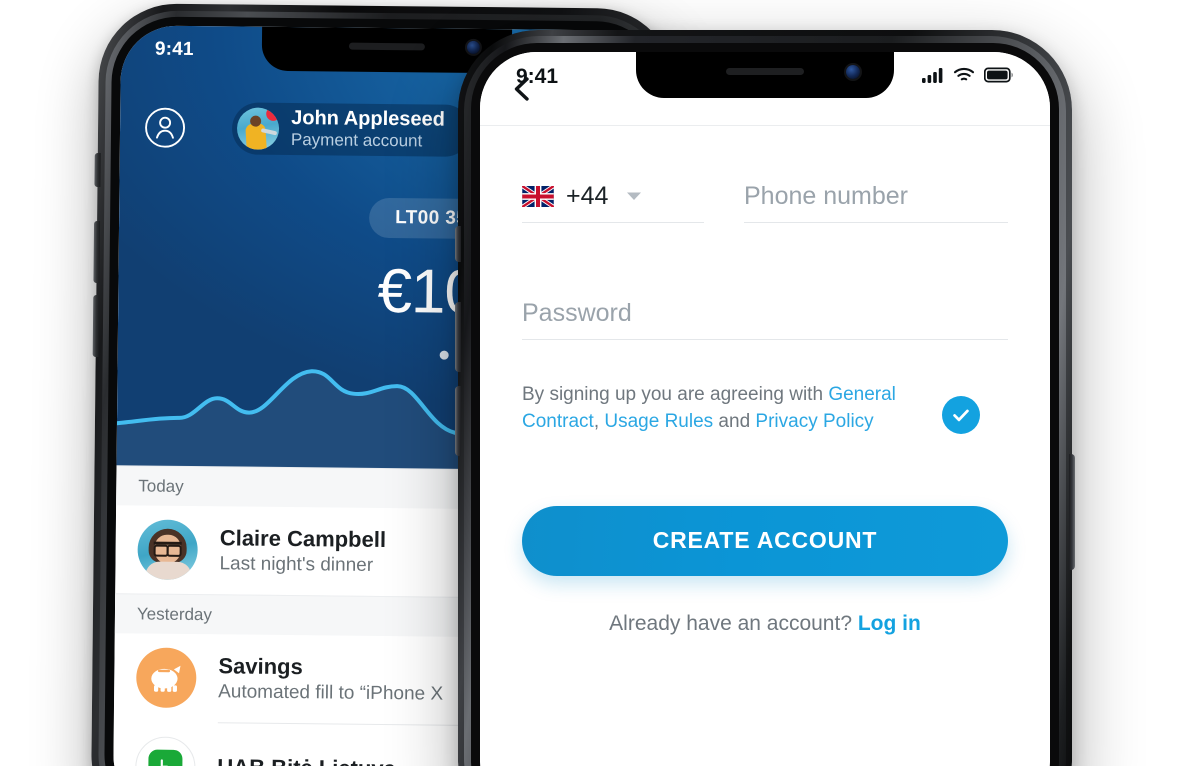 The width and height of the screenshot is (1182, 766). What do you see at coordinates (733, 623) in the screenshot?
I see `login-prompt-text: Already have an account?` at bounding box center [733, 623].